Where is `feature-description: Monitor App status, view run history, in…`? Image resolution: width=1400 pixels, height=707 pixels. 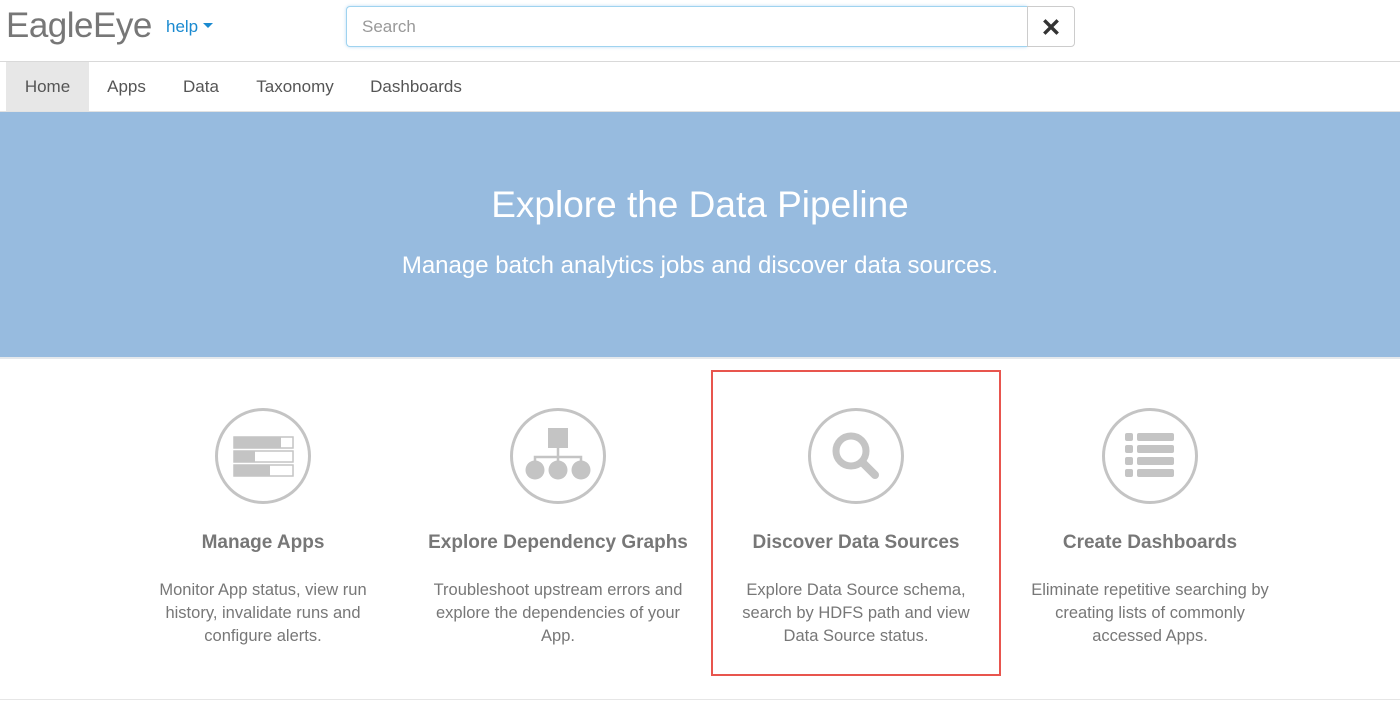 feature-description: Monitor App status, view run history, in… is located at coordinates (263, 613).